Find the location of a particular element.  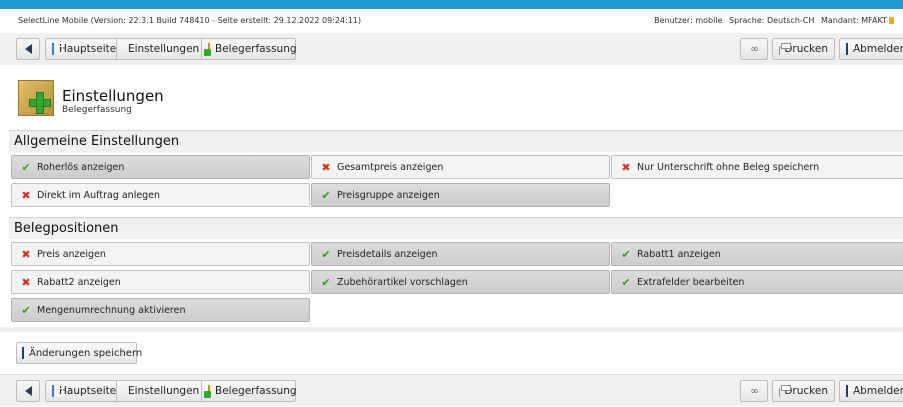

toggle-nur-unterschrift: ✖ Nur Unterschrift ohne Beleg speichern is located at coordinates (757, 167).